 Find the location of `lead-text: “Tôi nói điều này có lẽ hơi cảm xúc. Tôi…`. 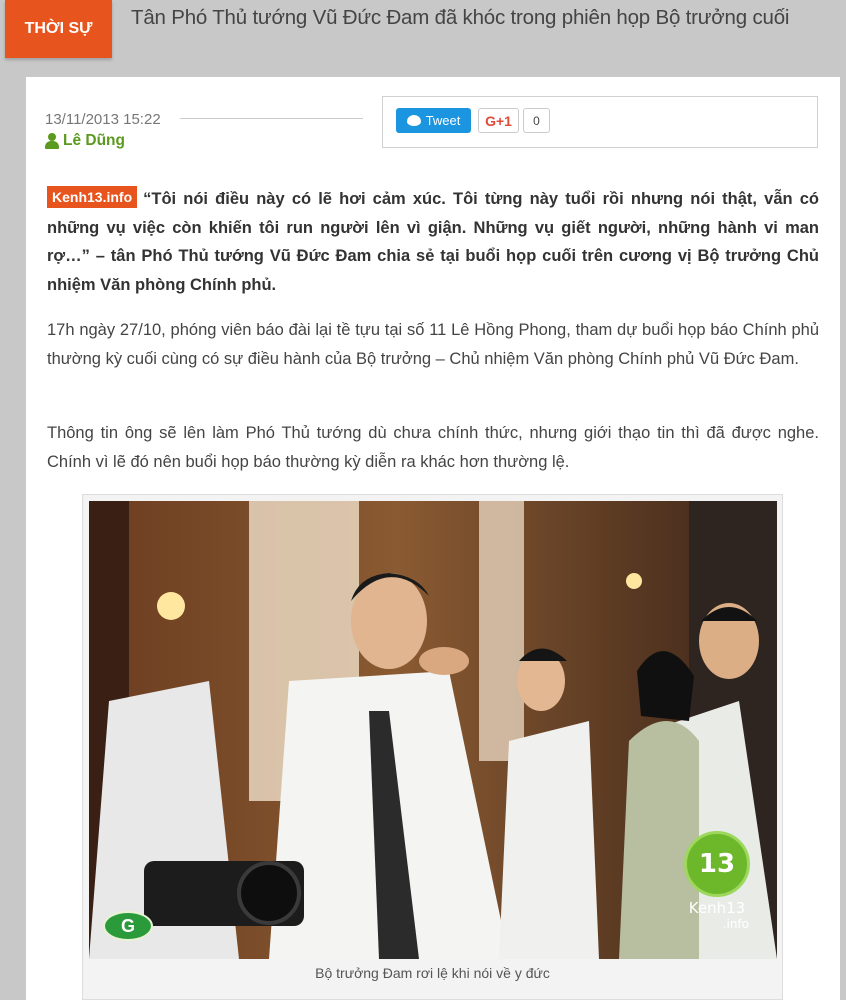

lead-text: “Tôi nói điều này có lẽ hơi cảm xúc. Tôi… is located at coordinates (433, 242).